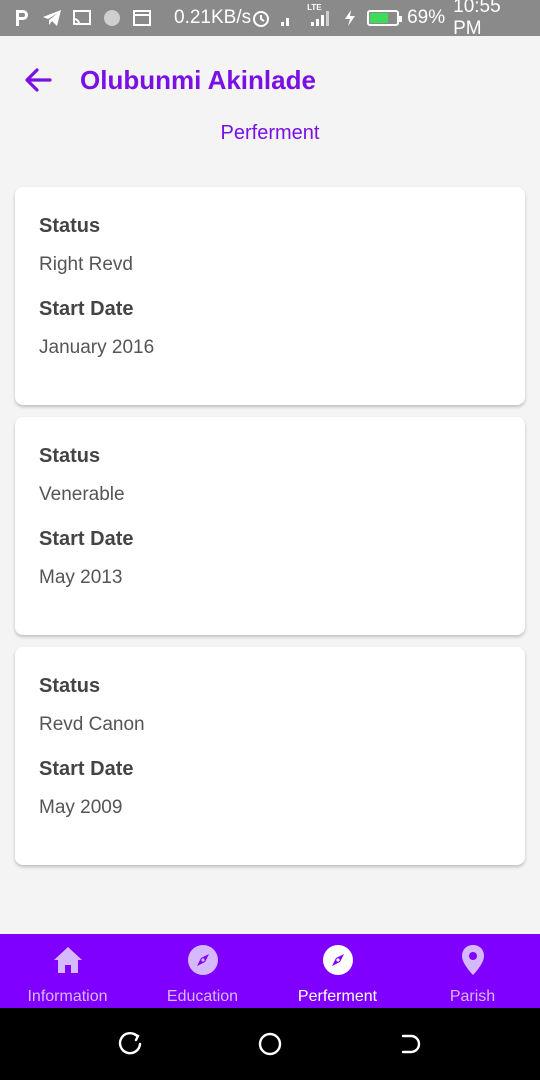 The height and width of the screenshot is (1080, 540). Describe the element at coordinates (82, 18) in the screenshot. I see `cast-icon` at that location.